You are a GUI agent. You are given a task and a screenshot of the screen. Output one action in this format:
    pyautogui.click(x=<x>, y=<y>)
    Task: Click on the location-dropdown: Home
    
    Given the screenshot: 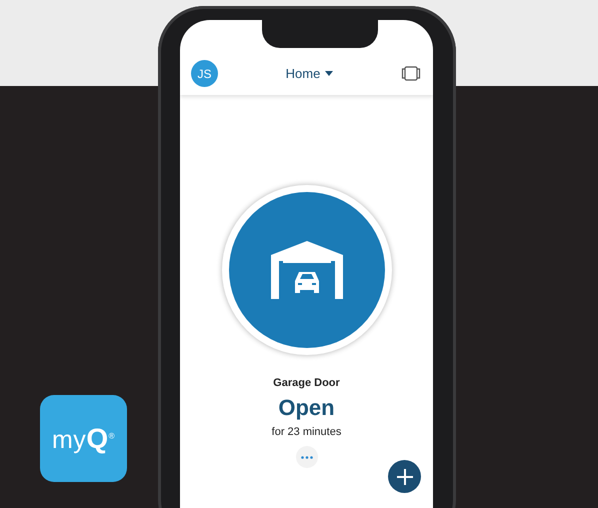 What is the action you would take?
    pyautogui.click(x=310, y=73)
    